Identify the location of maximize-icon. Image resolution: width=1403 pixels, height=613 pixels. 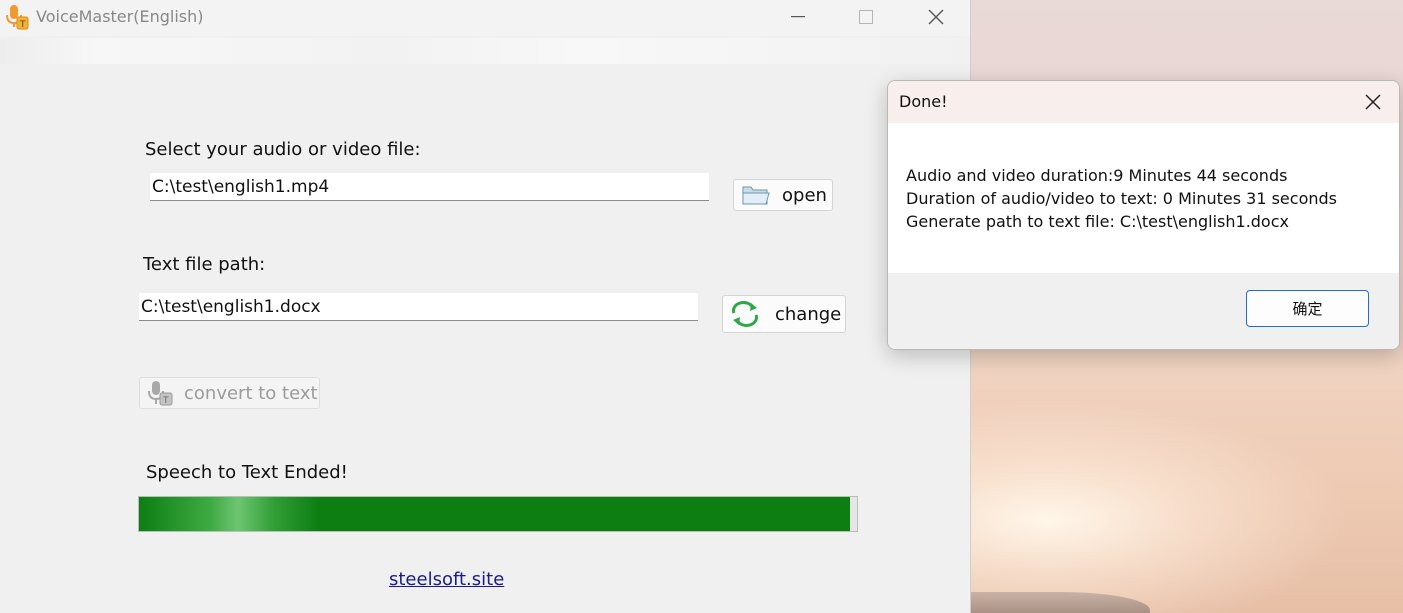
(866, 17).